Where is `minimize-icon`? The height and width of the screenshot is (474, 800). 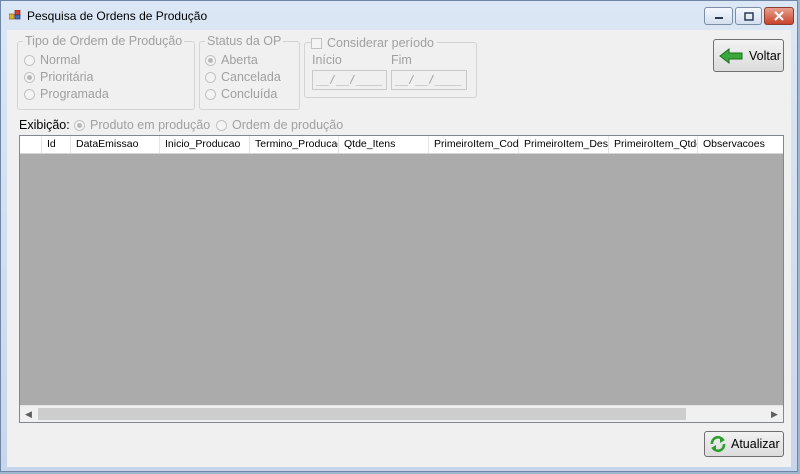
minimize-icon is located at coordinates (718, 18).